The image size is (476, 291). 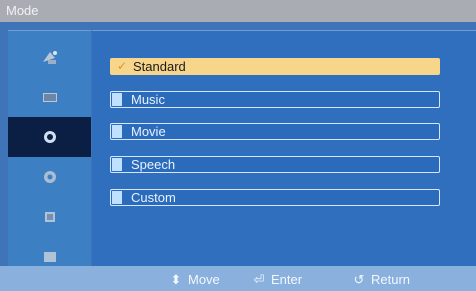 I want to click on bottom-hint-bar: ⬍ Move ⏎ Enter ↺ Return, so click(x=238, y=278).